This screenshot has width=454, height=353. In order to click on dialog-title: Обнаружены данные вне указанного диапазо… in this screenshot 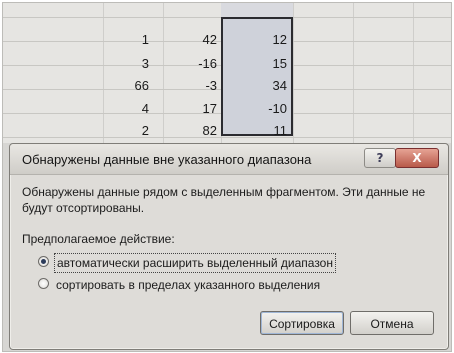, I will do `click(167, 159)`.